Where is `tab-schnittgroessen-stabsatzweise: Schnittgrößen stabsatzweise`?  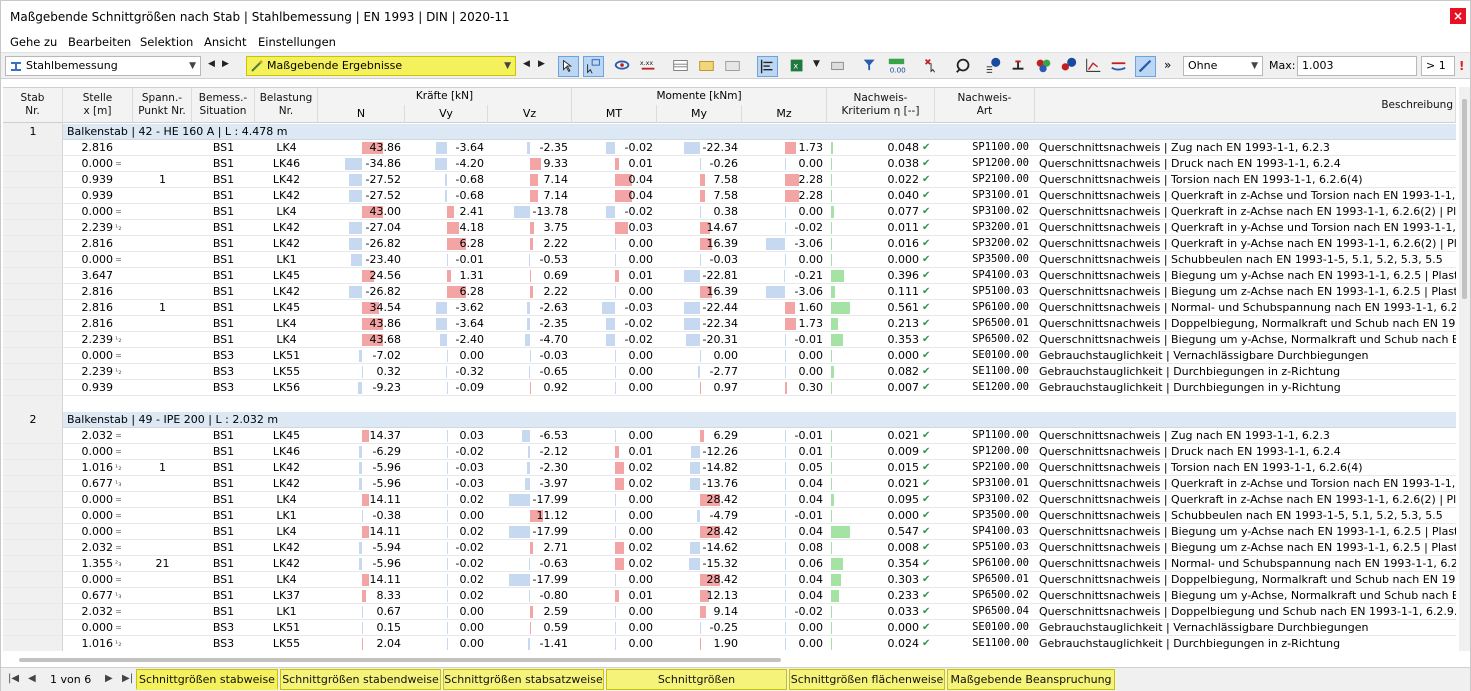 tab-schnittgroessen-stabsatzweise: Schnittgrößen stabsatzweise is located at coordinates (523, 679).